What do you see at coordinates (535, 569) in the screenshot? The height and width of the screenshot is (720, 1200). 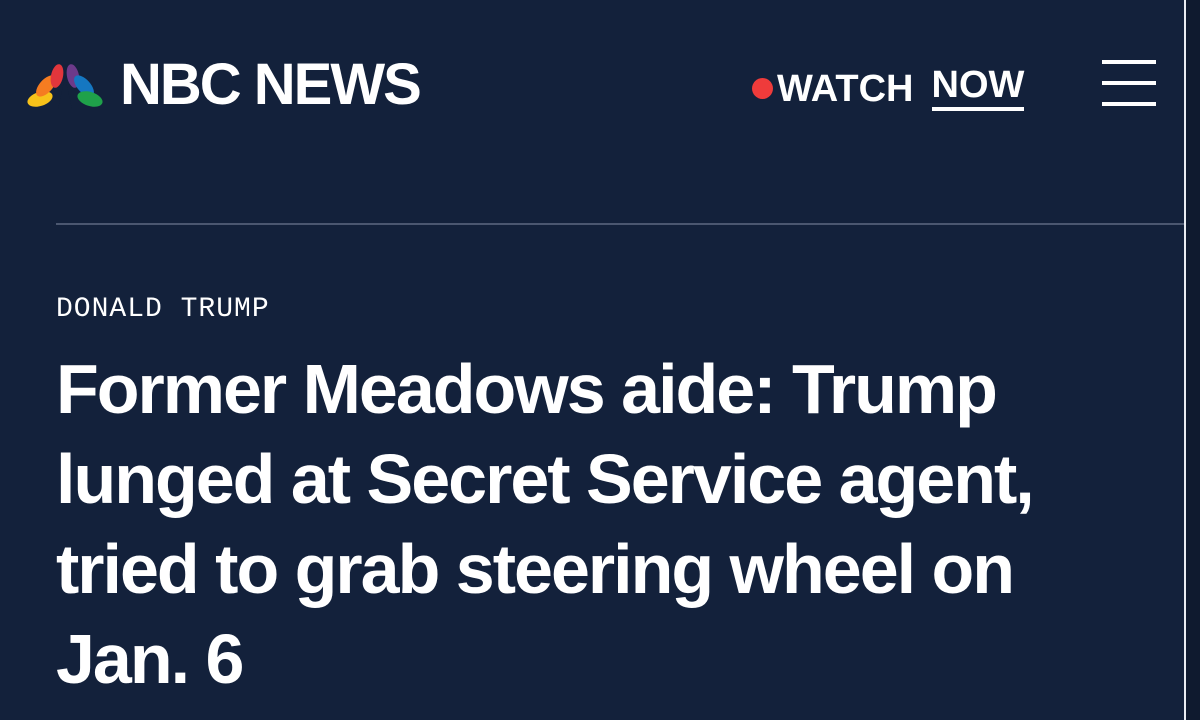 I see `headline-line: tried to grab steering wheel on` at bounding box center [535, 569].